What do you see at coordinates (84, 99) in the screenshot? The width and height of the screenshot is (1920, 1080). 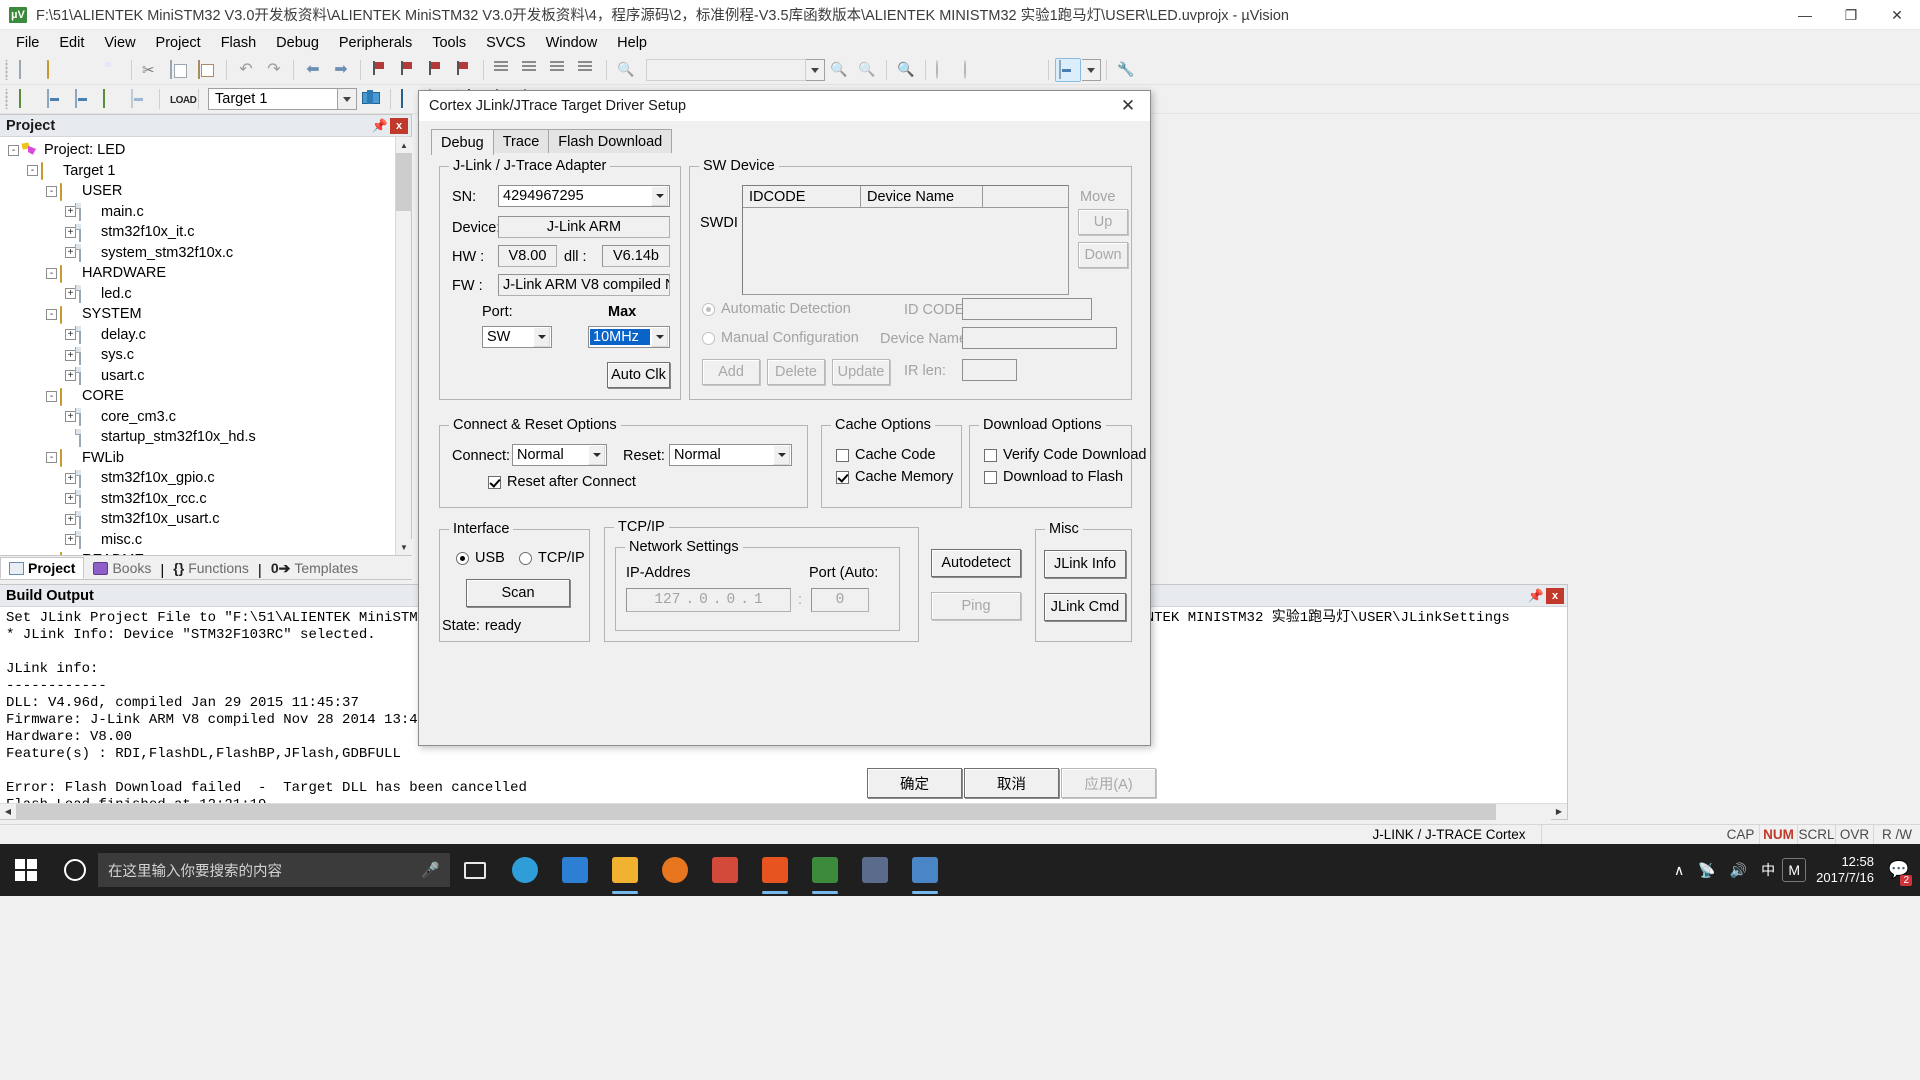 I see `rebuild-button` at bounding box center [84, 99].